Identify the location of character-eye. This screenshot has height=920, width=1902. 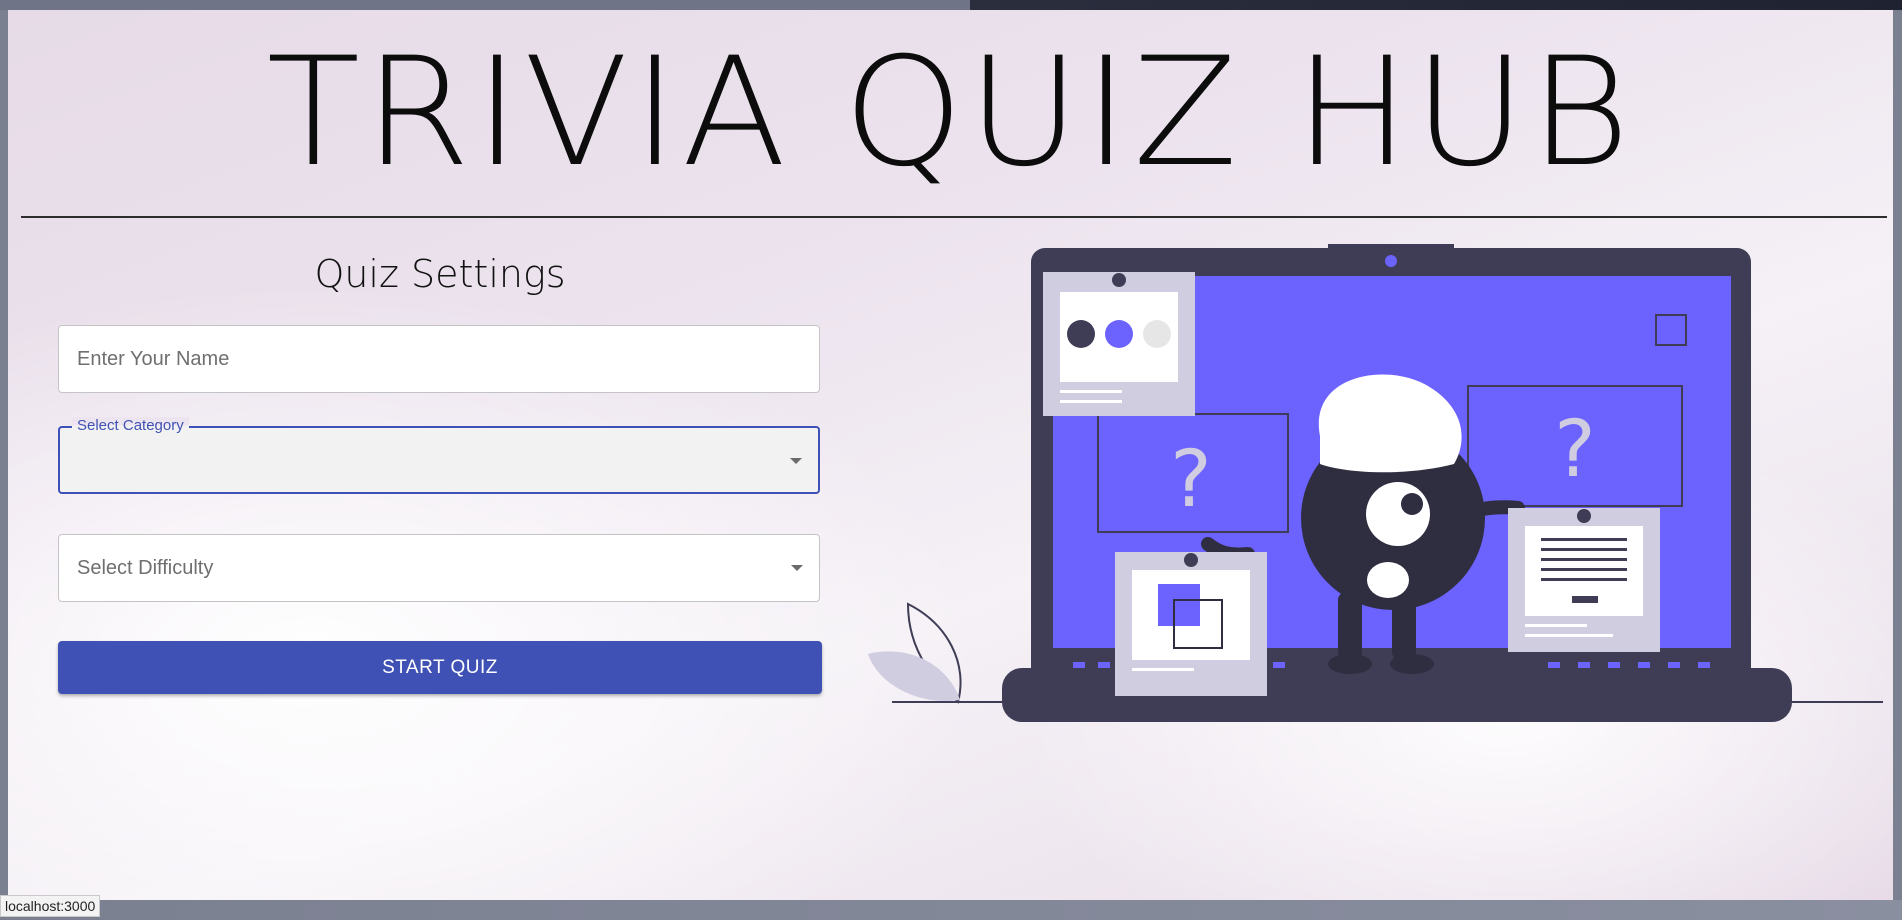
(1398, 514).